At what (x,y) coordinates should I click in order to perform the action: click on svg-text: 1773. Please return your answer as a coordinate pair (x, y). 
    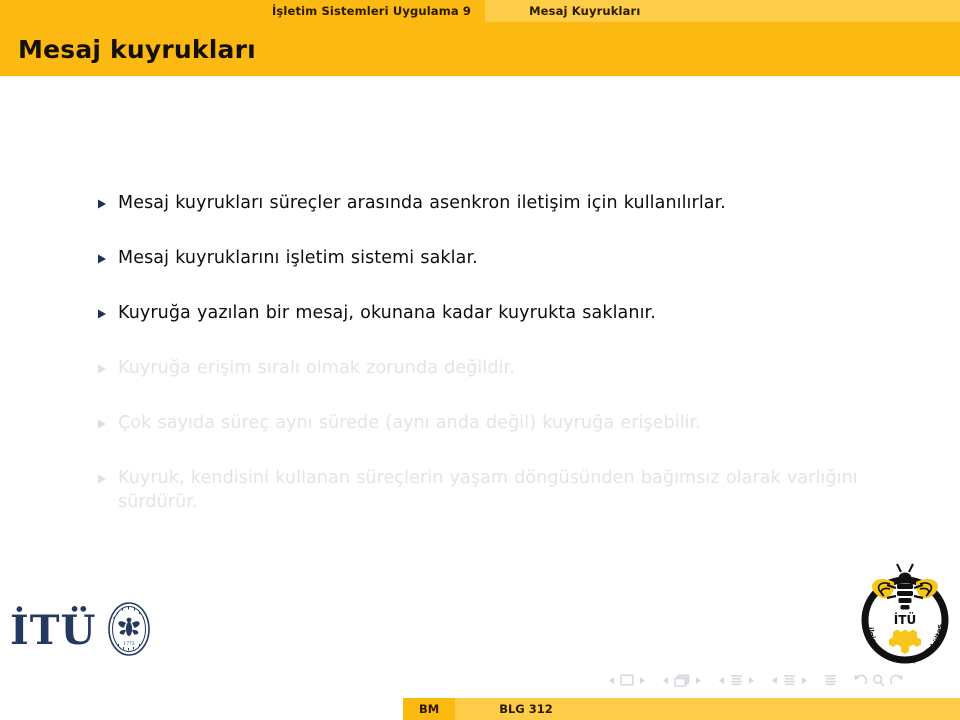
    Looking at the image, I should click on (129, 644).